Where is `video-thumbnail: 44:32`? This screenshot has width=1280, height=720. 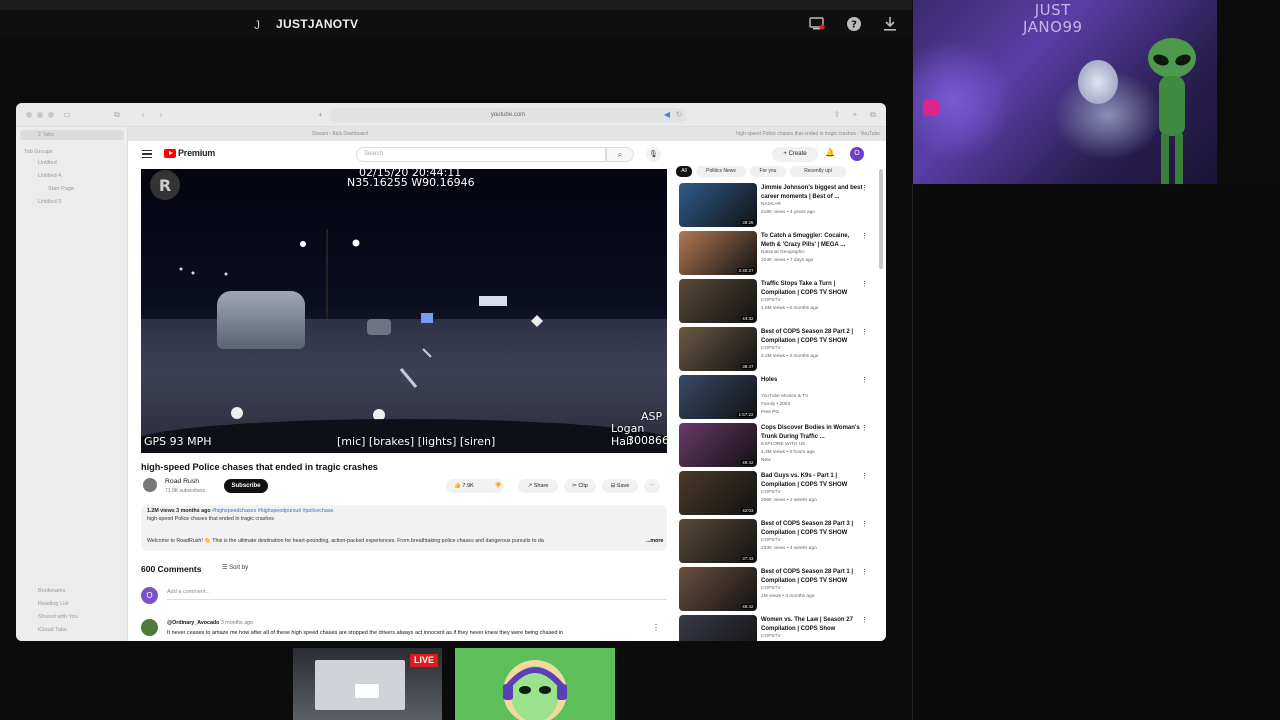 video-thumbnail: 44:32 is located at coordinates (718, 301).